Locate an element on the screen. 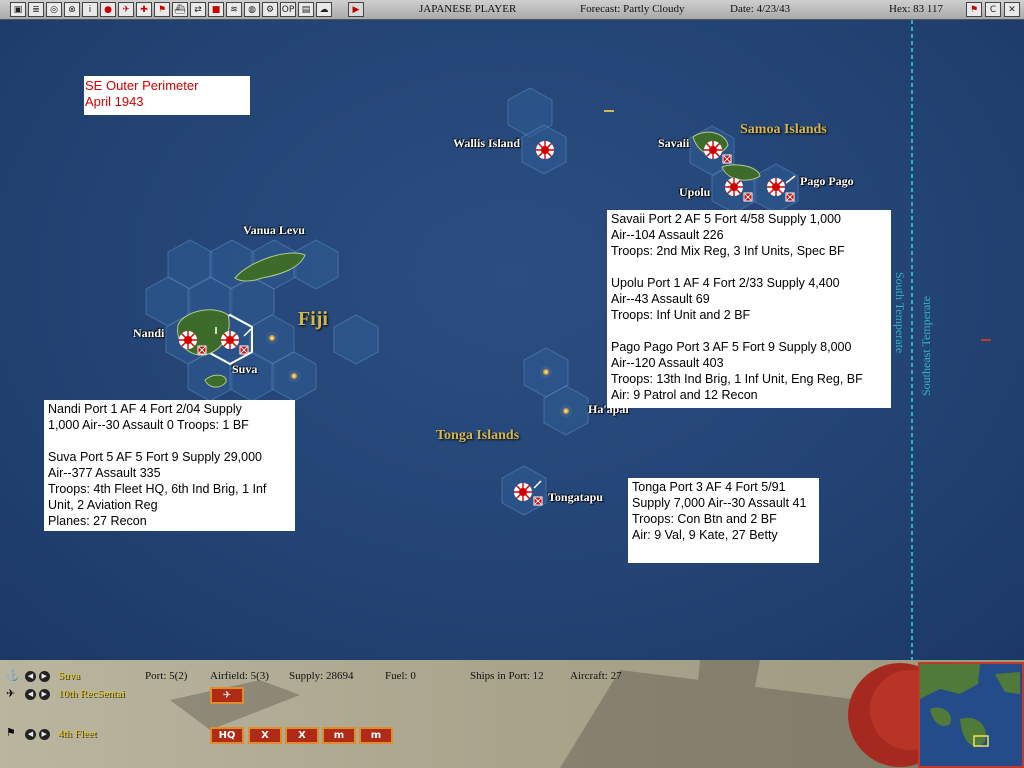  note-line: Air: 9 Val, 9 Kate, 27 Betty is located at coordinates (705, 535).